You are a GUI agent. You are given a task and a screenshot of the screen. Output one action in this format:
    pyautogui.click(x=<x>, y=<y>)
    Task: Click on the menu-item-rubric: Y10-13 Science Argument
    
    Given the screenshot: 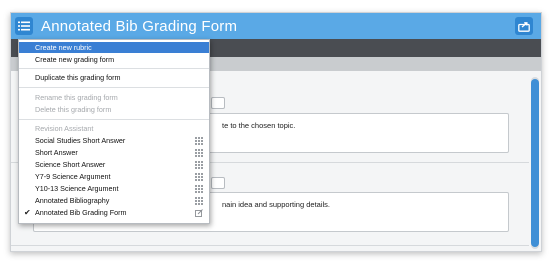 What is the action you would take?
    pyautogui.click(x=114, y=188)
    